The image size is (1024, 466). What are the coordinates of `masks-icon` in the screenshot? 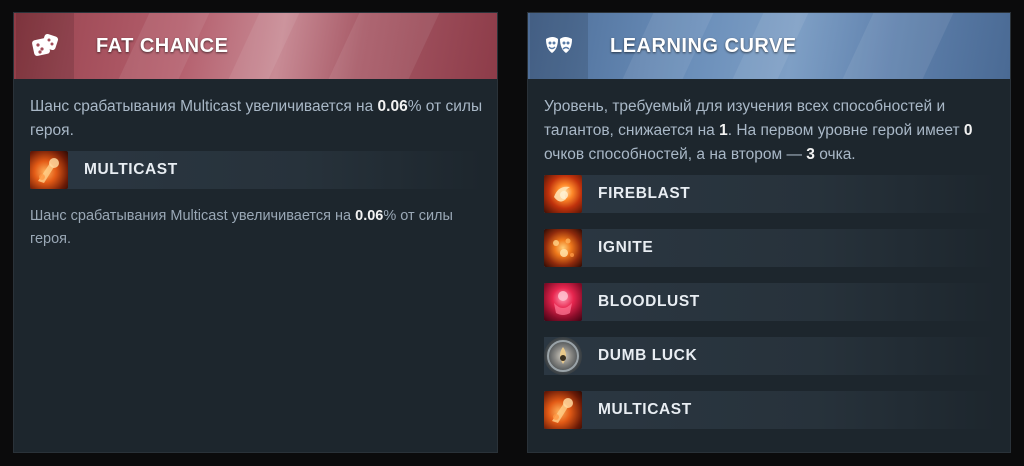 It's located at (559, 46).